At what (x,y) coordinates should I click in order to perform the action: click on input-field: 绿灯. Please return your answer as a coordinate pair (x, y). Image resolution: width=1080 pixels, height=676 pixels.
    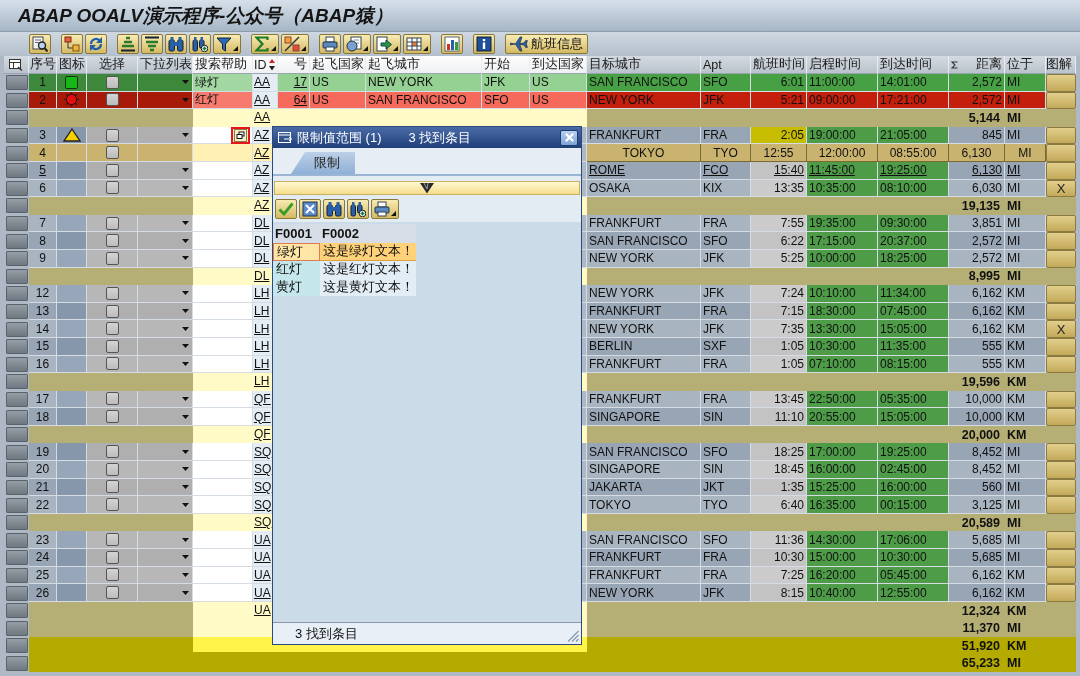
    Looking at the image, I should click on (223, 83).